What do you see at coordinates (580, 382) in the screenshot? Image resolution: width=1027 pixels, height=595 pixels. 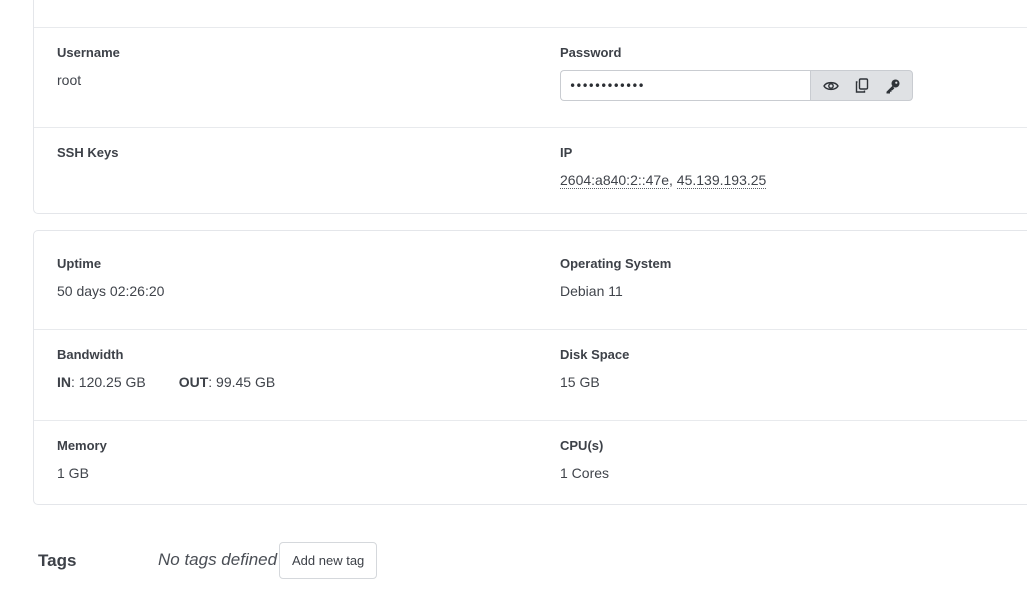 I see `disk-value: 15 GB` at bounding box center [580, 382].